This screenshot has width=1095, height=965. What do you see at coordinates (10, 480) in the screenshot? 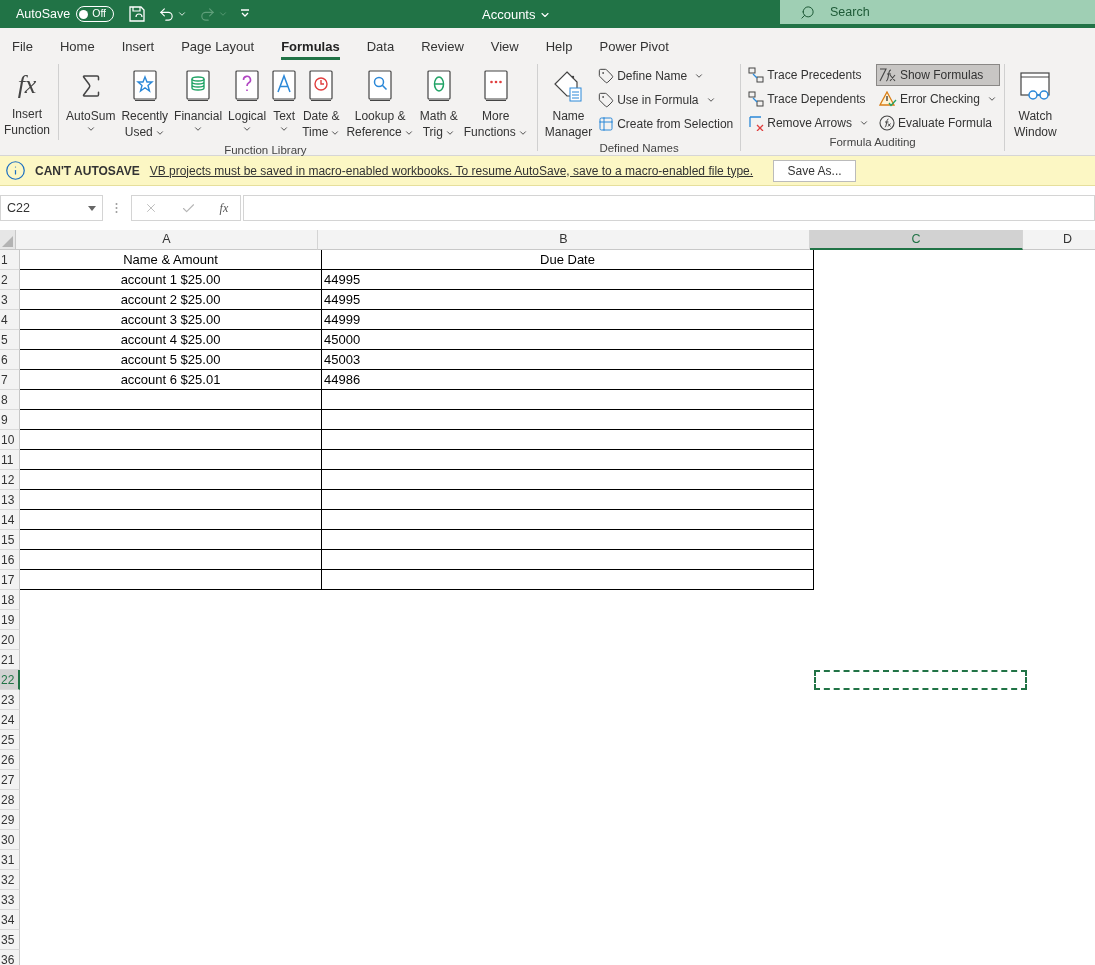
I see `row-header: 12` at bounding box center [10, 480].